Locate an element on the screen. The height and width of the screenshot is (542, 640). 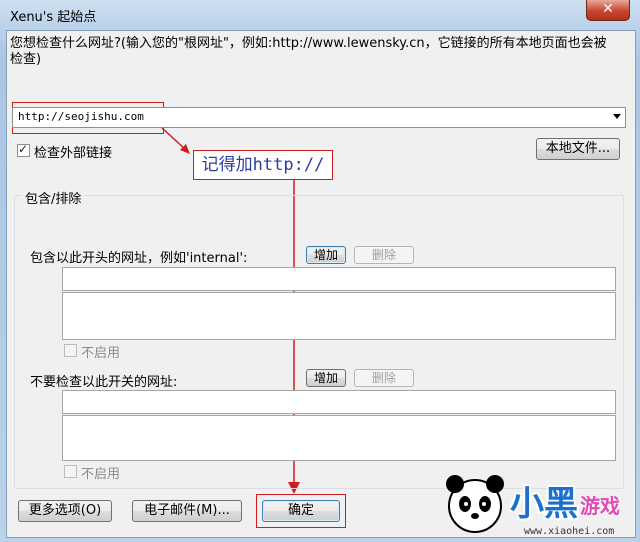
include-exclude-title: 包含/排除 is located at coordinates (53, 197).